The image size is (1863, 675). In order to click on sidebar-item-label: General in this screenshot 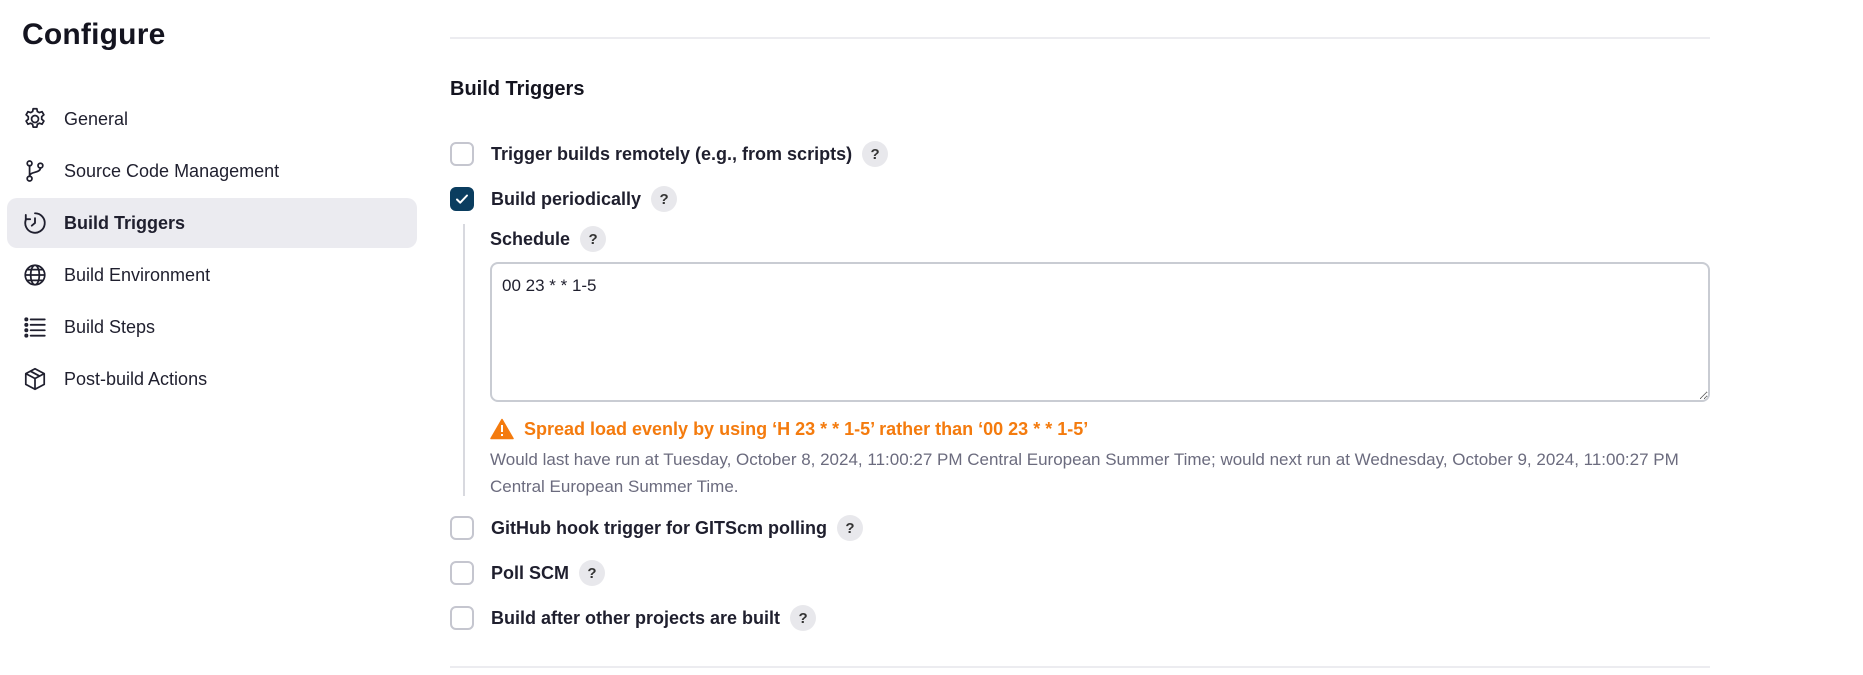, I will do `click(96, 118)`.